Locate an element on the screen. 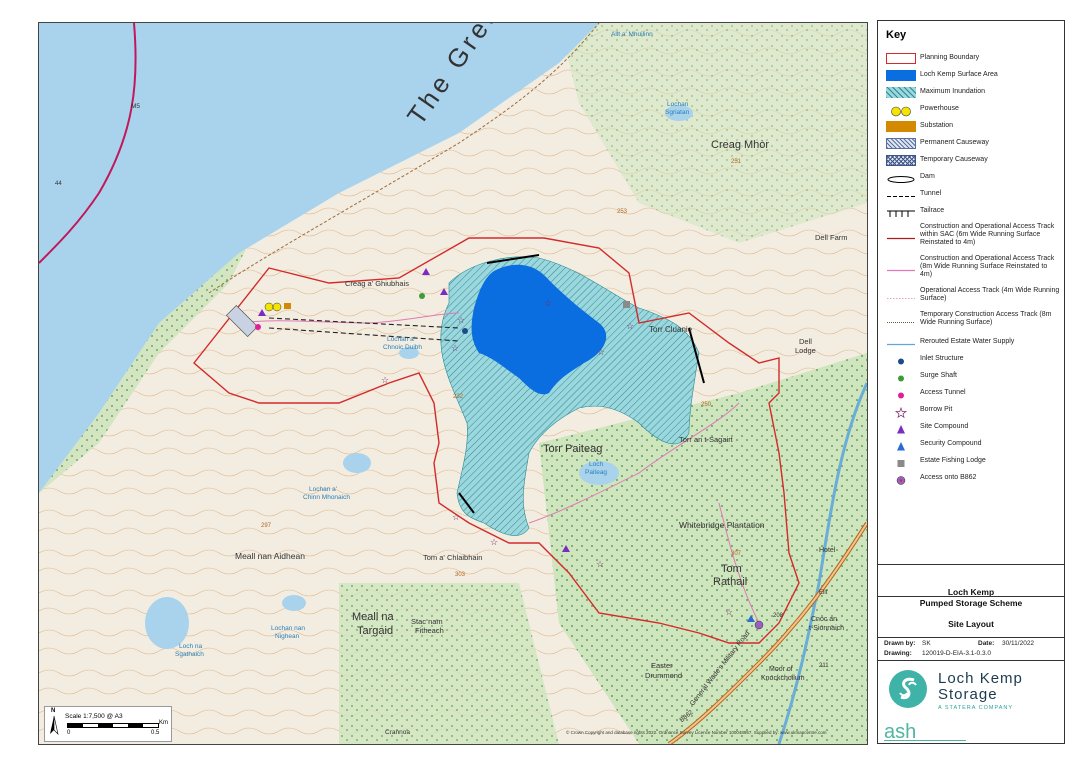 This screenshot has width=1080, height=762. label-meall-aidhean: Meall nan Aidhean is located at coordinates (270, 556).